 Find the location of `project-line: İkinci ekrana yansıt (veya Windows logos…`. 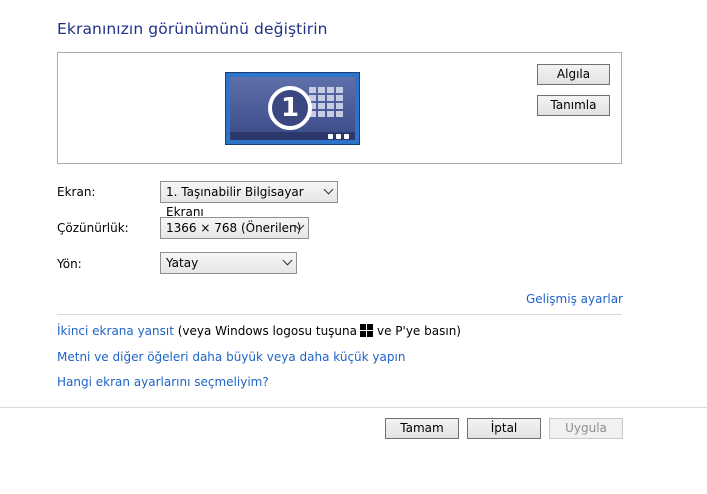

project-line: İkinci ekrana yansıt (veya Windows logos… is located at coordinates (259, 331).